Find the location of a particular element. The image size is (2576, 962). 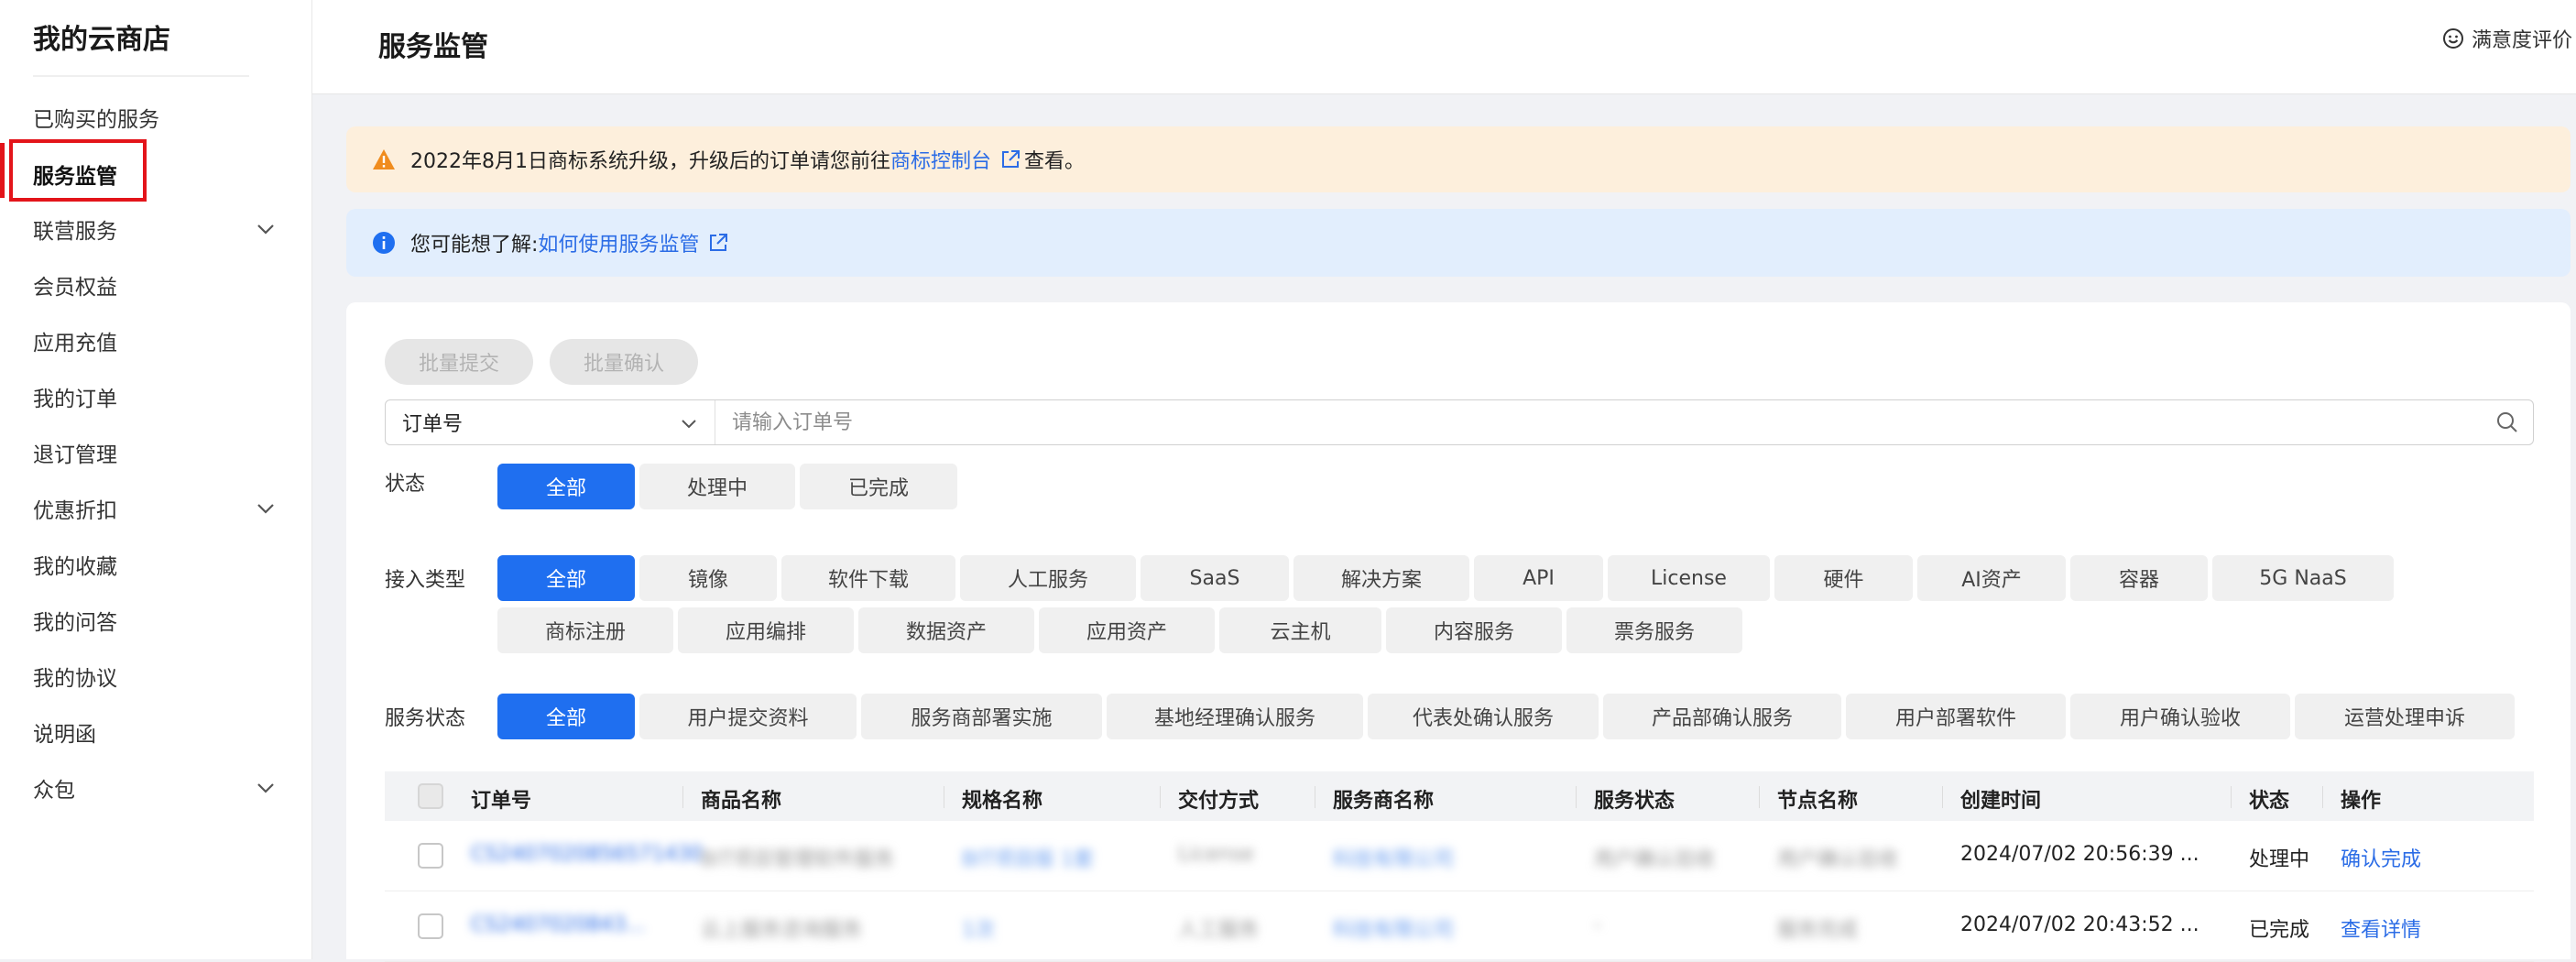

how-to-use-link: 如何使用服务监管 is located at coordinates (618, 243).